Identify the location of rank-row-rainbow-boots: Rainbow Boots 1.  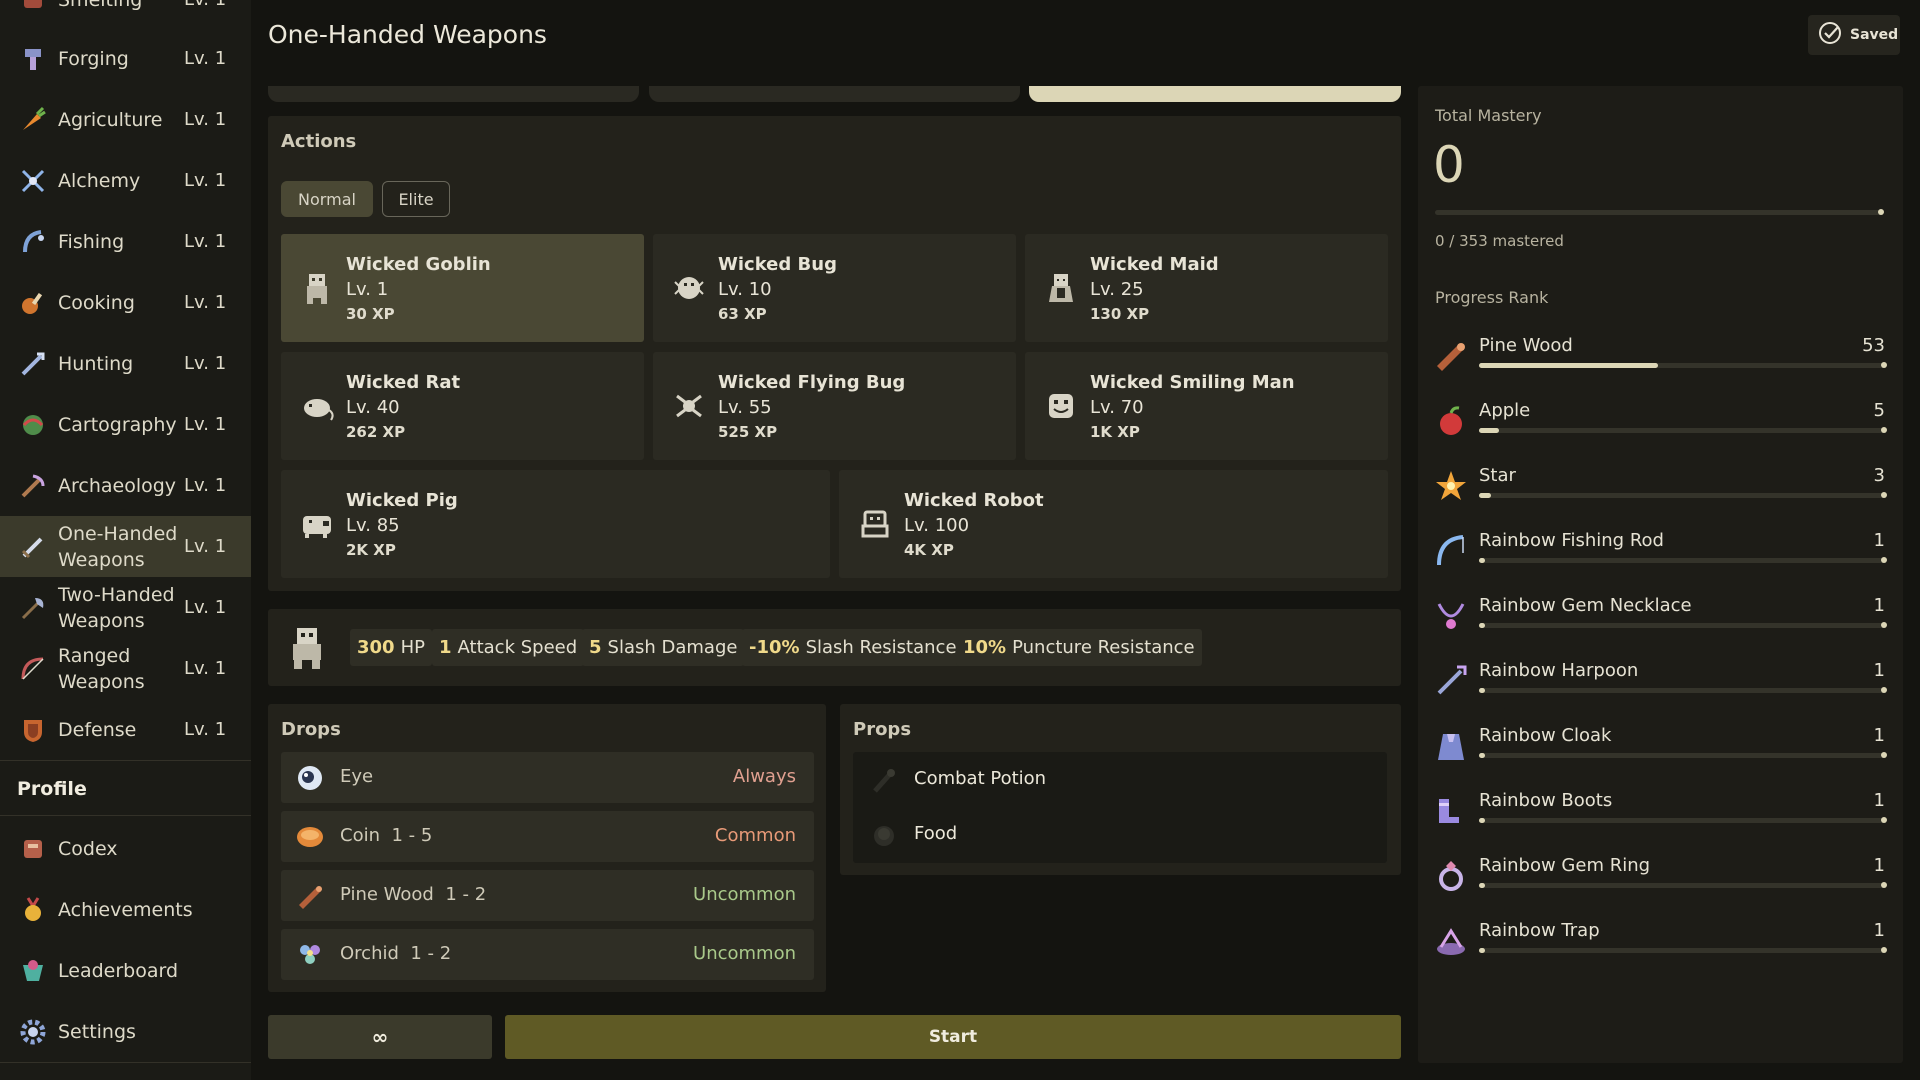
(1660, 813).